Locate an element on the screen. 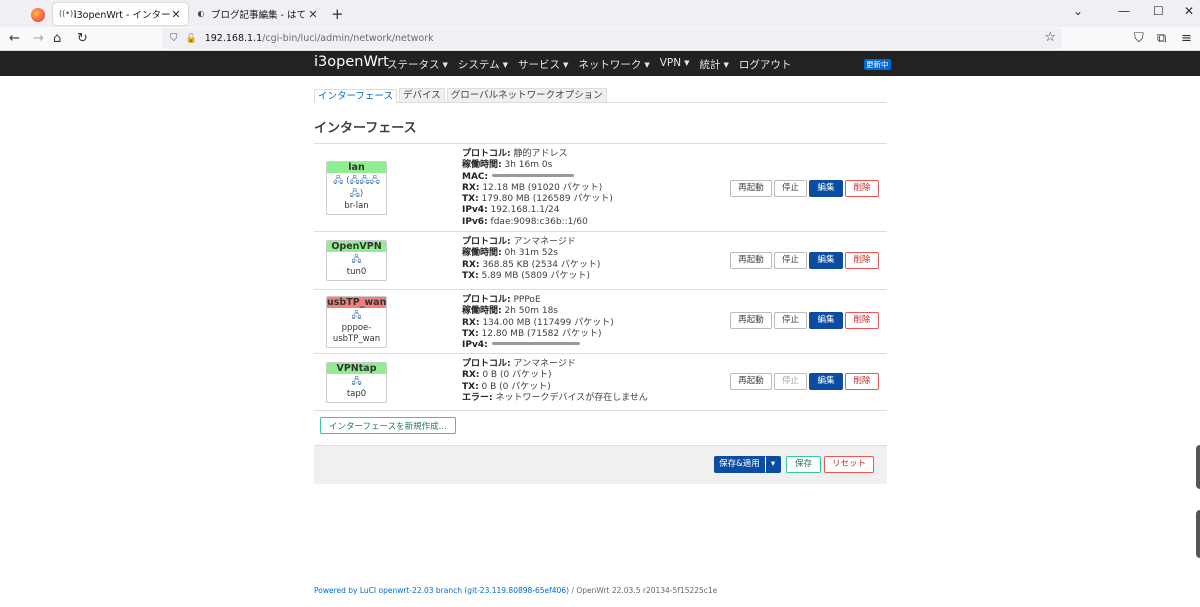  network-device-icon: 🖧 (🖧🖧🖧🖧) is located at coordinates (356, 187).